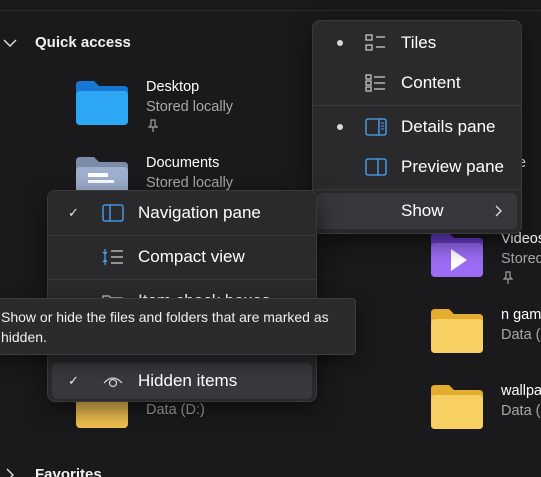 This screenshot has width=541, height=477. I want to click on chevron-down-icon, so click(10, 43).